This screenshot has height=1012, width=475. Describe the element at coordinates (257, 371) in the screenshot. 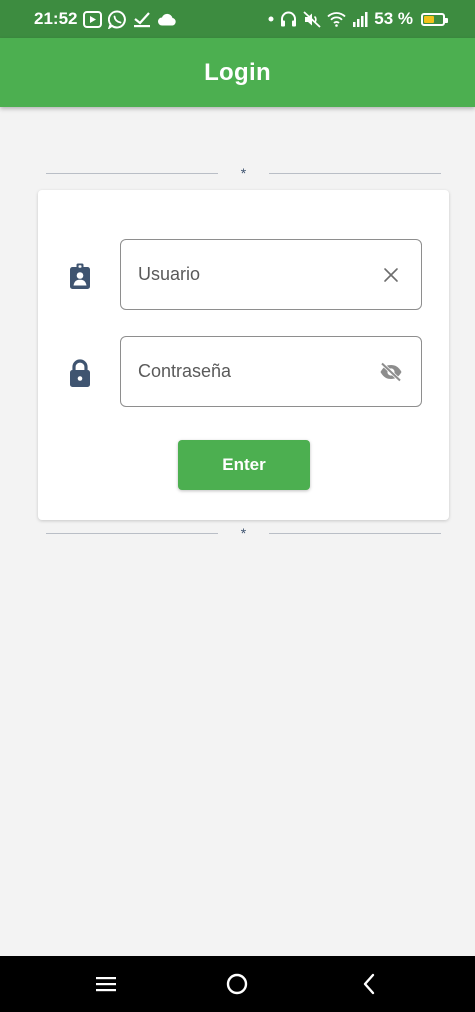

I see `password-input` at that location.